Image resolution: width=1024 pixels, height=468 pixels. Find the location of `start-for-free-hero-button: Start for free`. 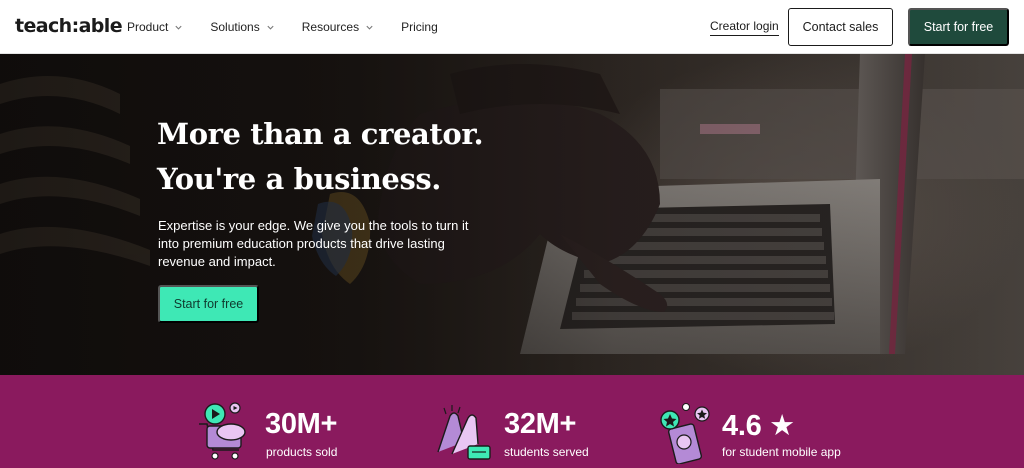

start-for-free-hero-button: Start for free is located at coordinates (208, 304).